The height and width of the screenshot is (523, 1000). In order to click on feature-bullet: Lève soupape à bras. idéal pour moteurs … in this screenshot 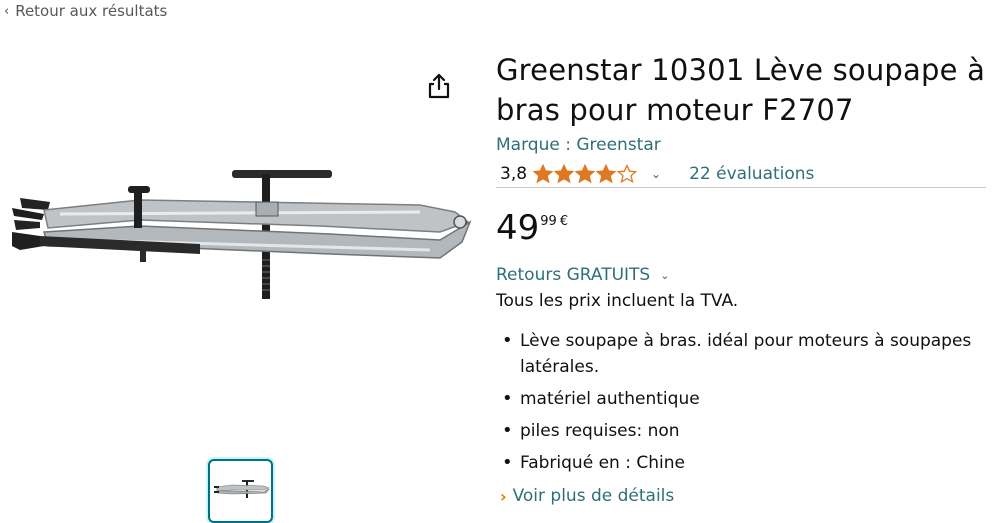, I will do `click(745, 354)`.